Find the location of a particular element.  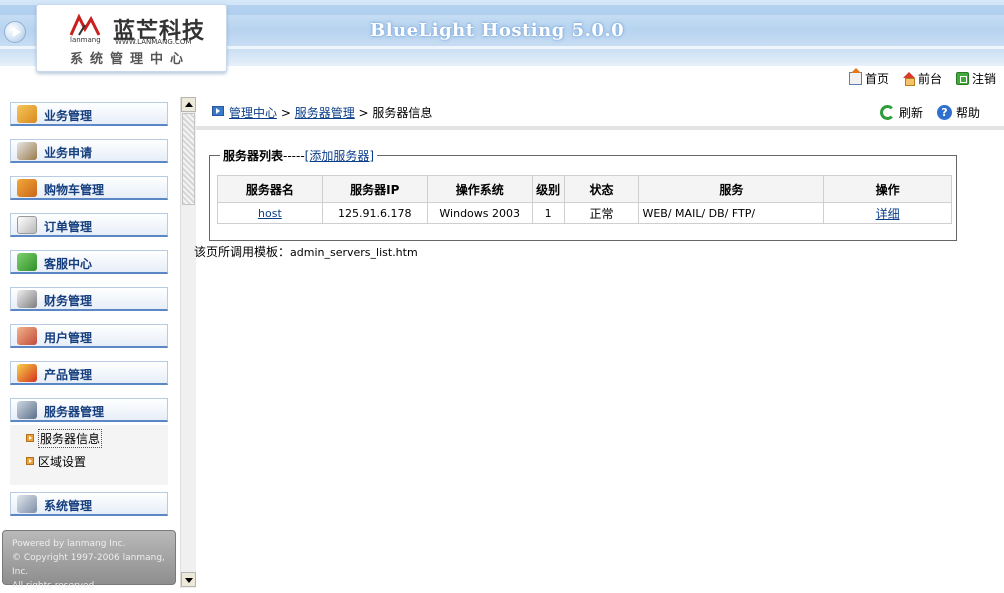

logo: lanmang 蓝芒科技 WWW.LANMANG.COM 系统管理中心 is located at coordinates (131, 38).